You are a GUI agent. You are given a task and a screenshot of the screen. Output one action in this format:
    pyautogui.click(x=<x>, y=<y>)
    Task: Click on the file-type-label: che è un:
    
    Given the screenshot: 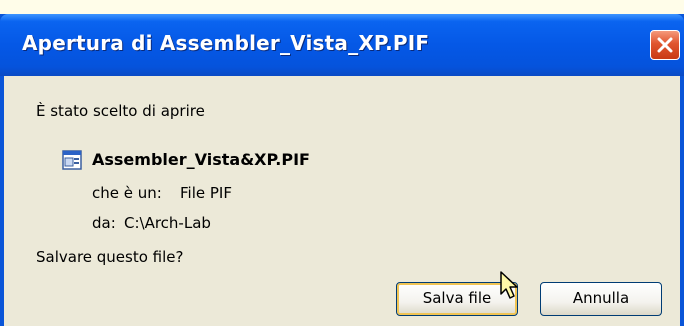 What is the action you would take?
    pyautogui.click(x=127, y=193)
    